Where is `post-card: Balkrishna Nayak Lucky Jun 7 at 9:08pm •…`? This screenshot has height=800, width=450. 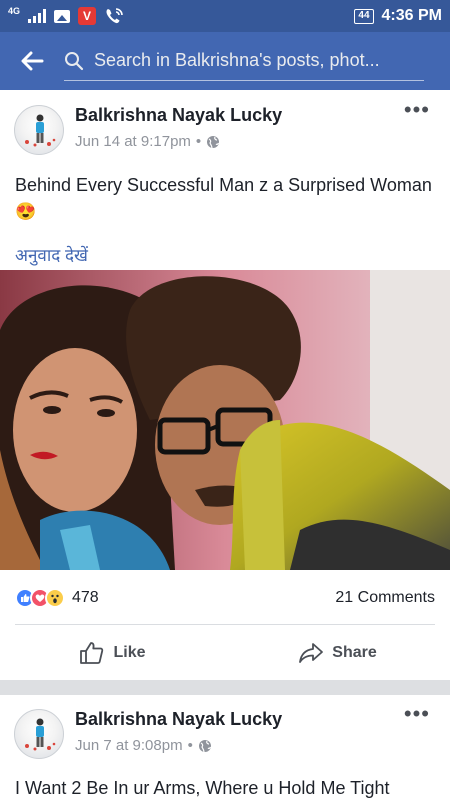
post-card: Balkrishna Nayak Lucky Jun 7 at 9:08pm •… is located at coordinates (225, 747).